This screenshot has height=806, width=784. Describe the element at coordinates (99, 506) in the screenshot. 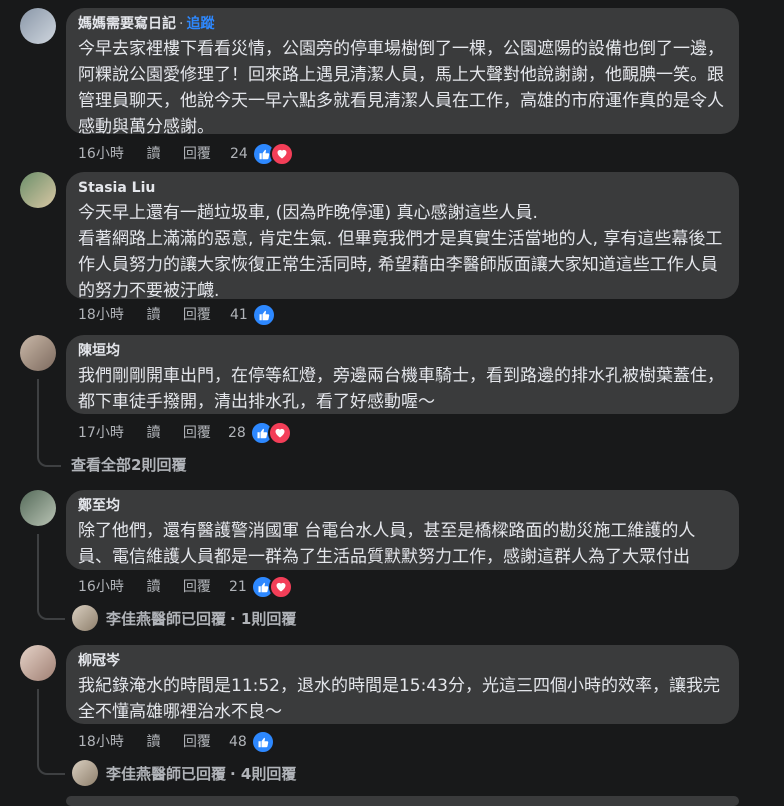

I see `comment-author: 鄭至均` at that location.